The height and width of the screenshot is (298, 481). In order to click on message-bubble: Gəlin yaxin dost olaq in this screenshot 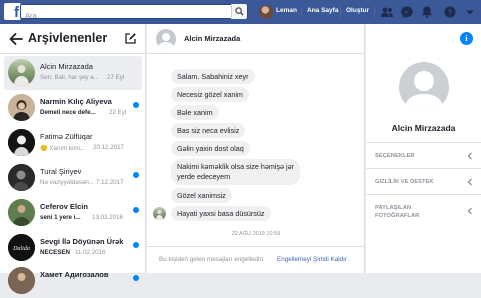, I will do `click(210, 148)`.